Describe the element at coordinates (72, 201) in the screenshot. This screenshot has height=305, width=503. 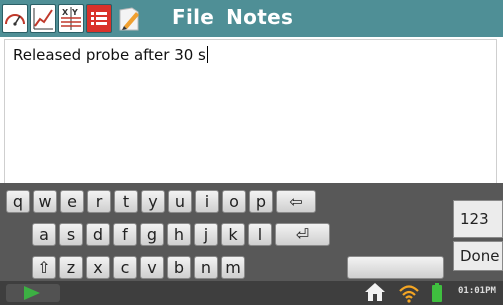
I see `key-row1-2: e` at that location.